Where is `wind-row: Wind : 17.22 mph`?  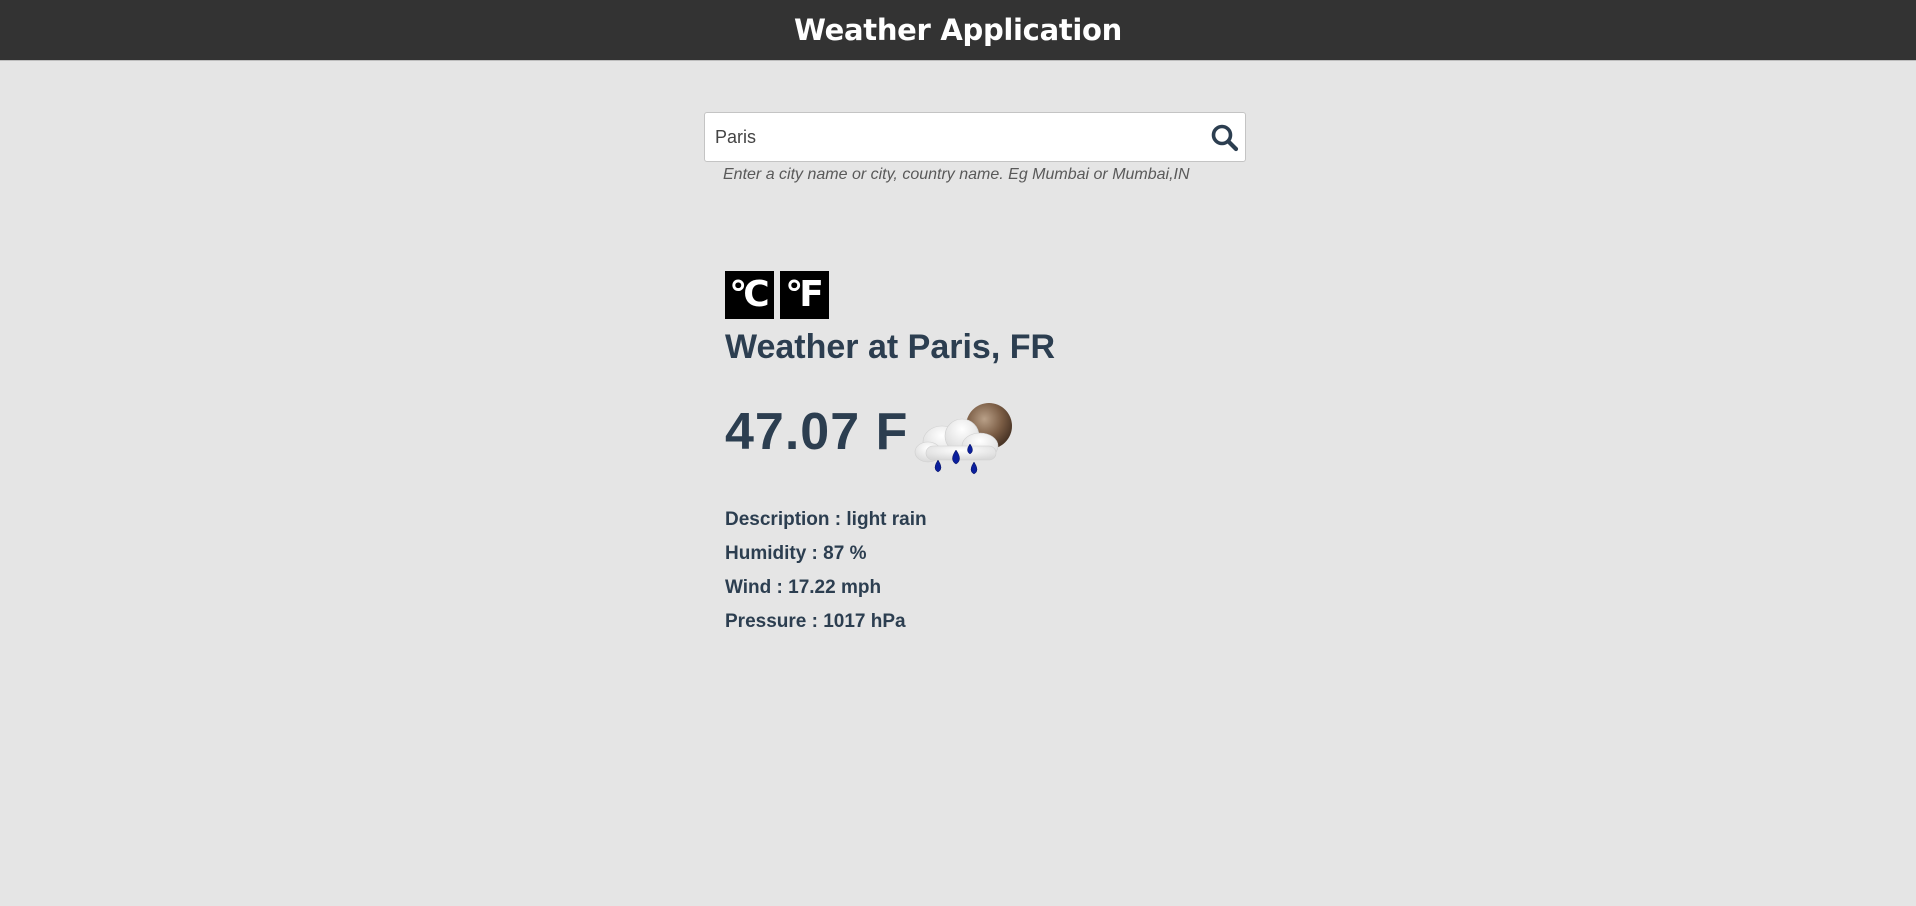
wind-row: Wind : 17.22 mph is located at coordinates (803, 587).